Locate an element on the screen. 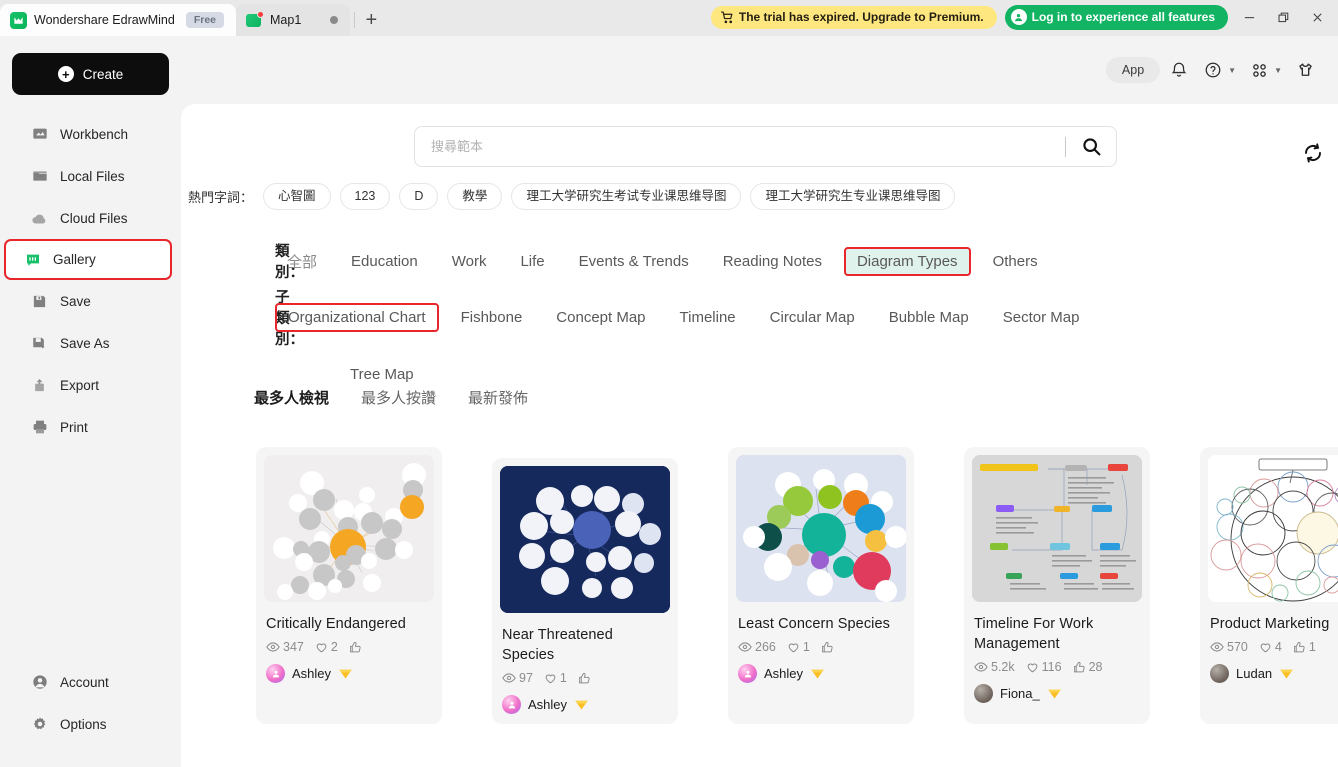 The height and width of the screenshot is (767, 1338). search-input is located at coordinates (740, 146).